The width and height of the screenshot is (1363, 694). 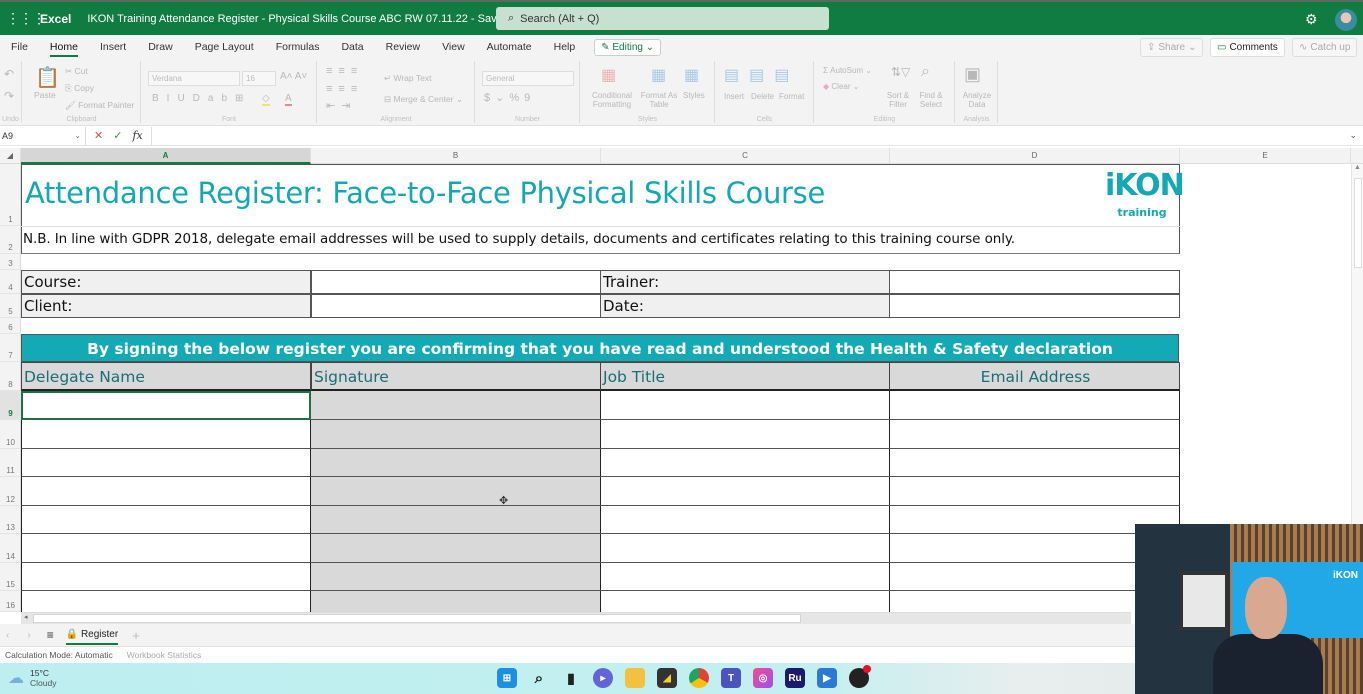 What do you see at coordinates (1034, 306) in the screenshot?
I see `date-input-cell` at bounding box center [1034, 306].